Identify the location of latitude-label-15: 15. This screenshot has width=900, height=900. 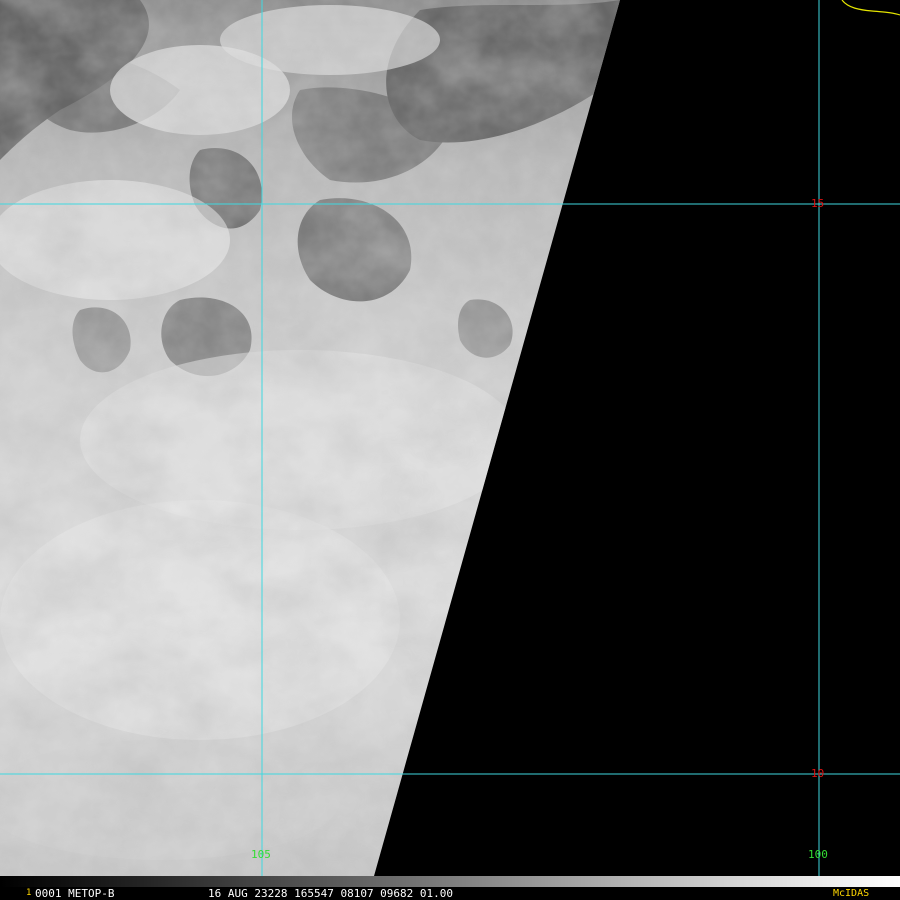
(818, 203).